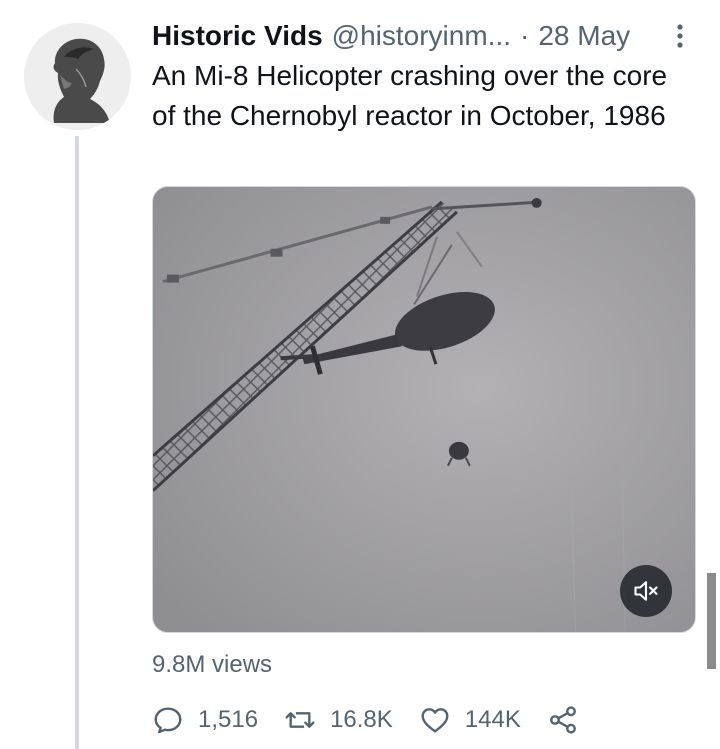 The width and height of the screenshot is (720, 749). Describe the element at coordinates (168, 720) in the screenshot. I see `reply-icon` at that location.